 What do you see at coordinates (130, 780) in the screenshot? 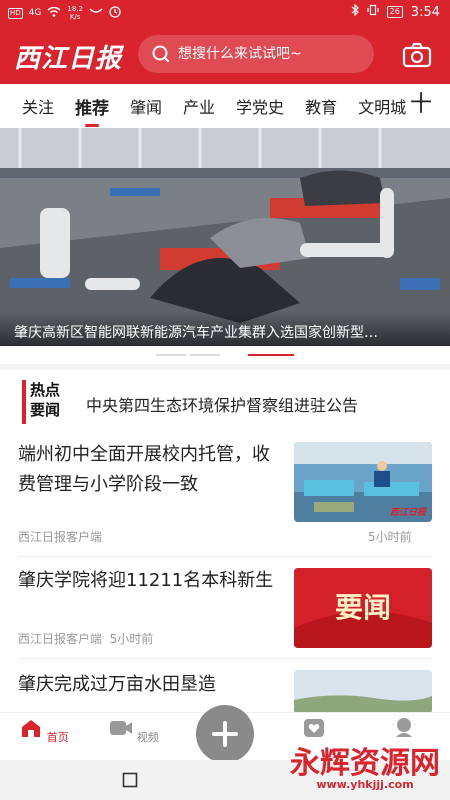
I see `recent-apps-button` at bounding box center [130, 780].